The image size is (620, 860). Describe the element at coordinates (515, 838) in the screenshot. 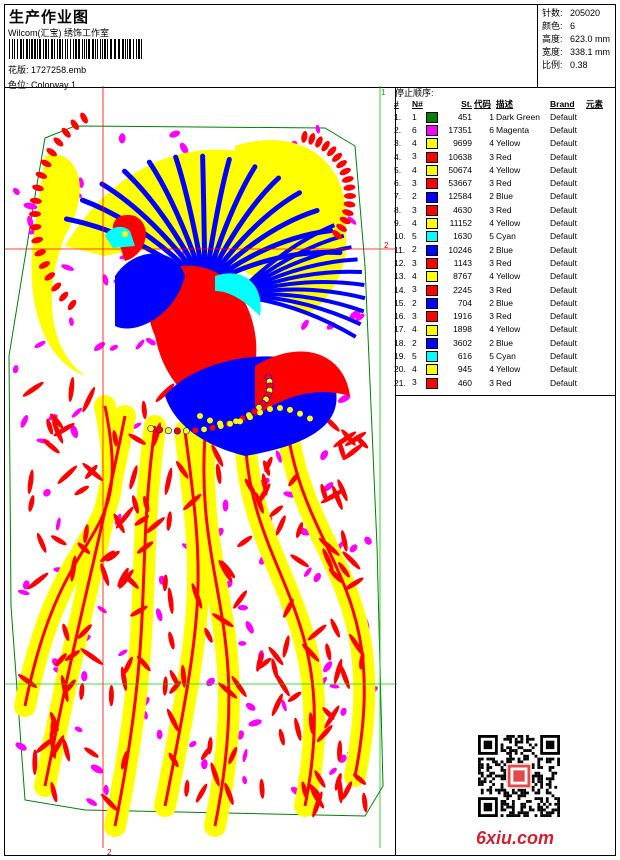

I see `watermark-logo: 6xiu.com` at that location.